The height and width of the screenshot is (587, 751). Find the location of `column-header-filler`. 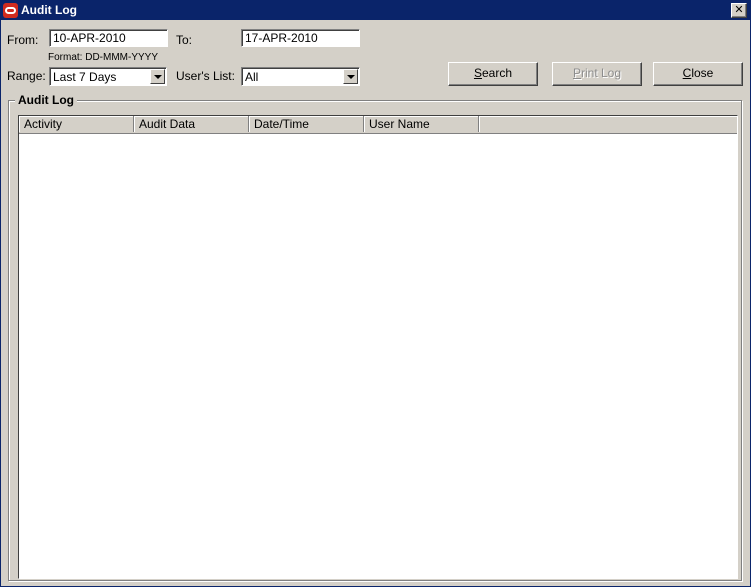

column-header-filler is located at coordinates (608, 124).